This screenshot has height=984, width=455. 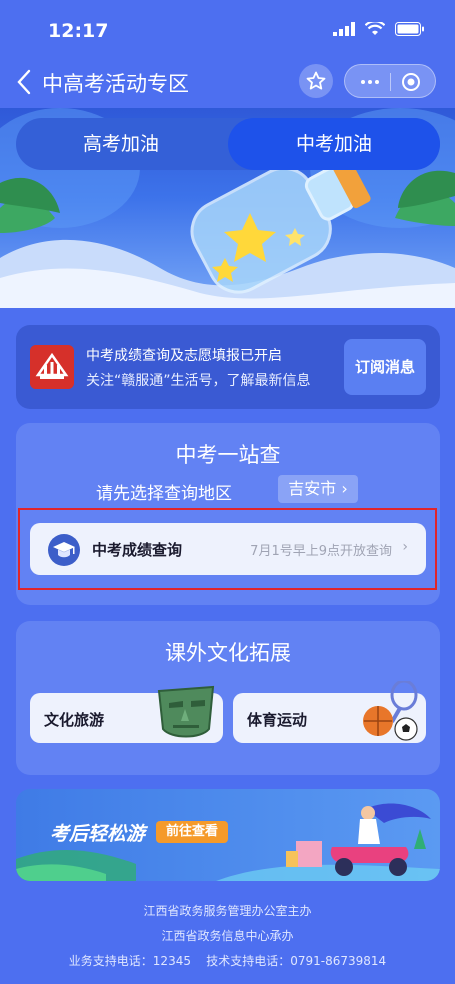 I want to click on back-chevron-icon, so click(x=24, y=82).